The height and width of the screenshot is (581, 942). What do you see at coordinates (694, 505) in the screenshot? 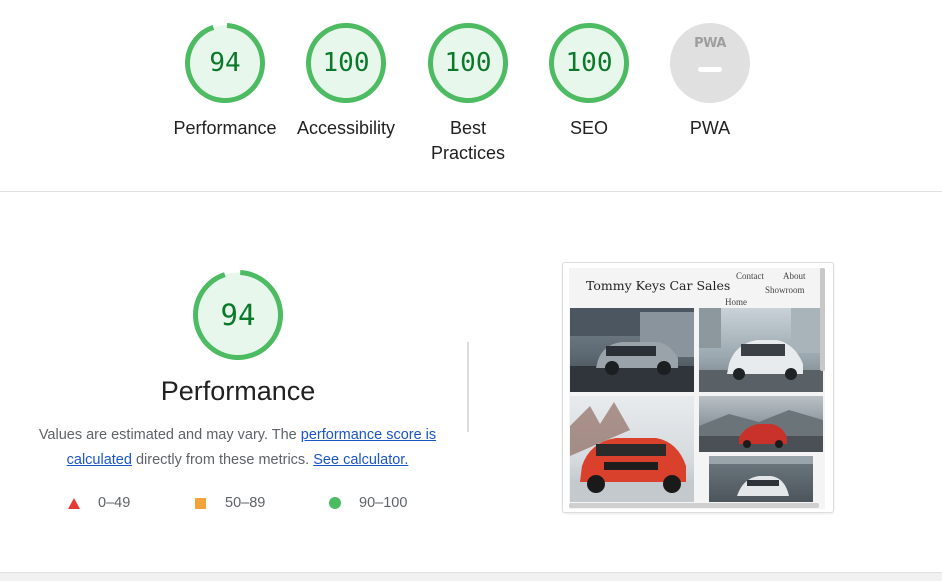
I see `screenshot-scrollbar-horizontal` at bounding box center [694, 505].